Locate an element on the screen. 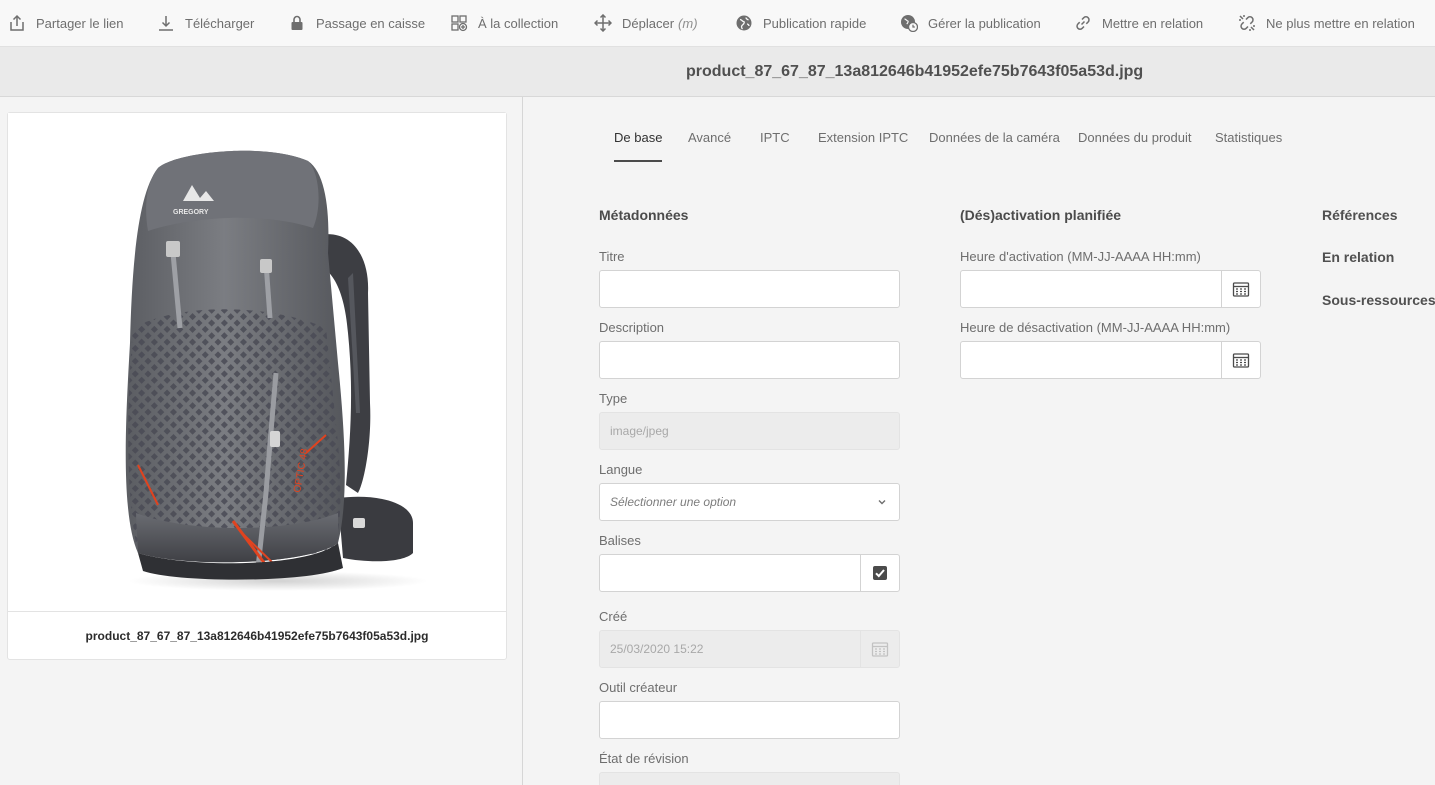  link-icon is located at coordinates (1083, 23).